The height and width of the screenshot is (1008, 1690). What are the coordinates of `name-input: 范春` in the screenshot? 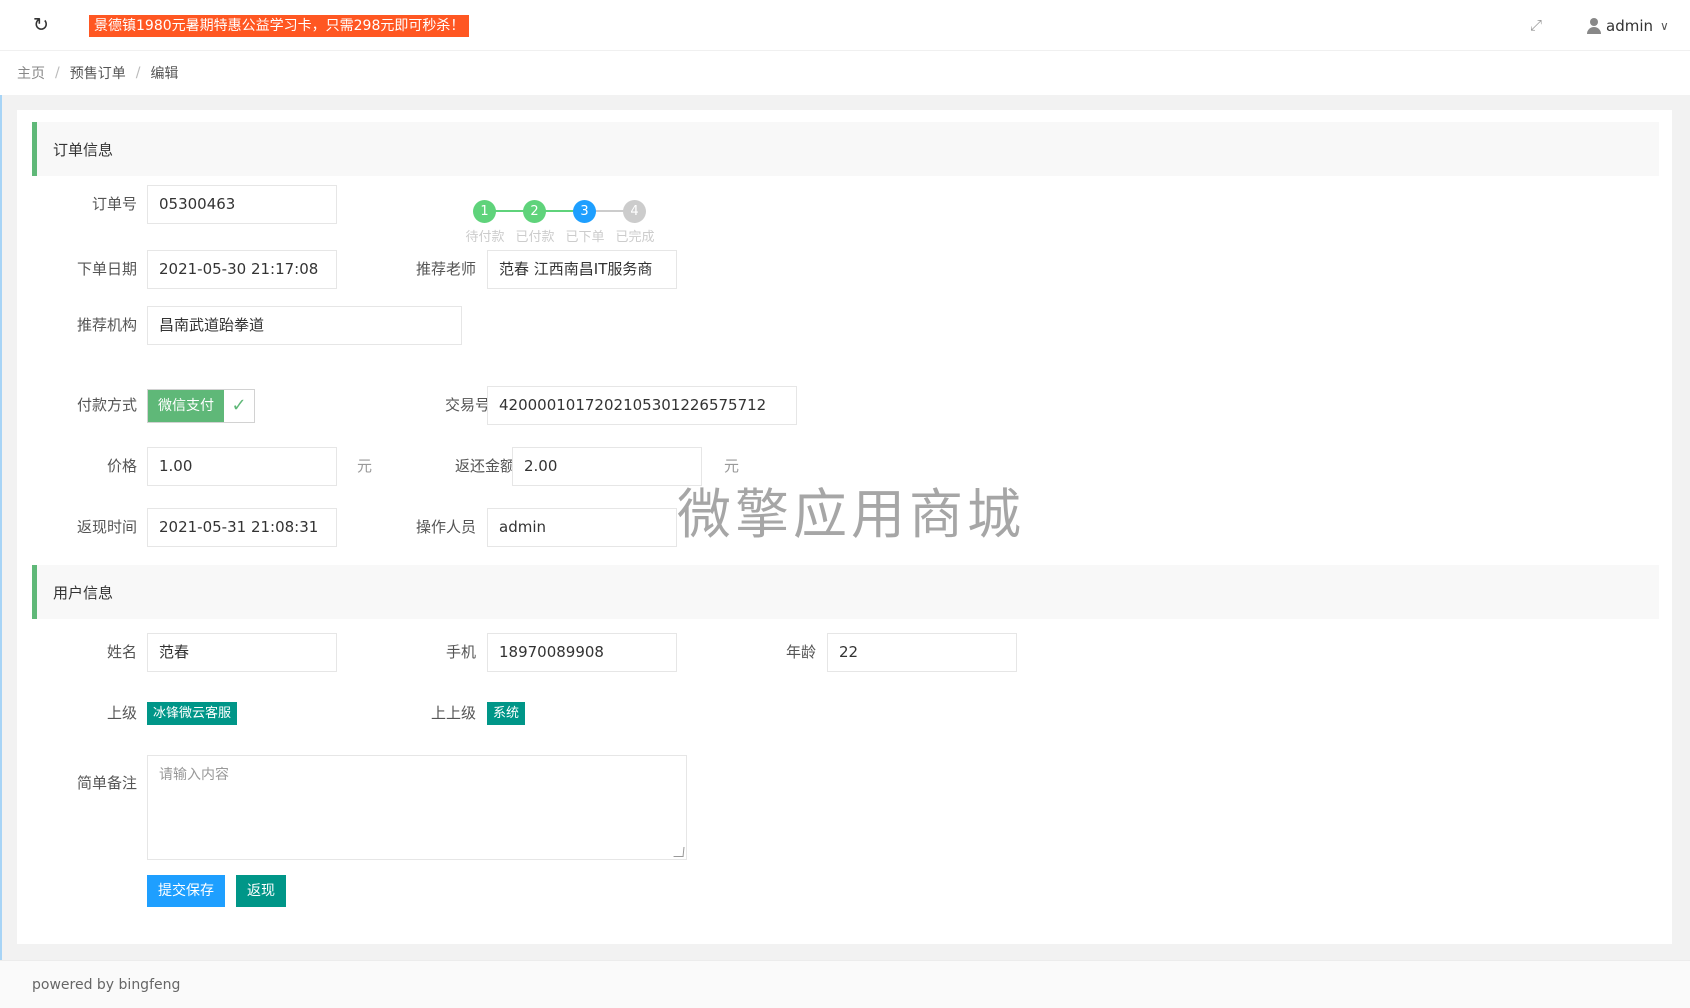 It's located at (242, 652).